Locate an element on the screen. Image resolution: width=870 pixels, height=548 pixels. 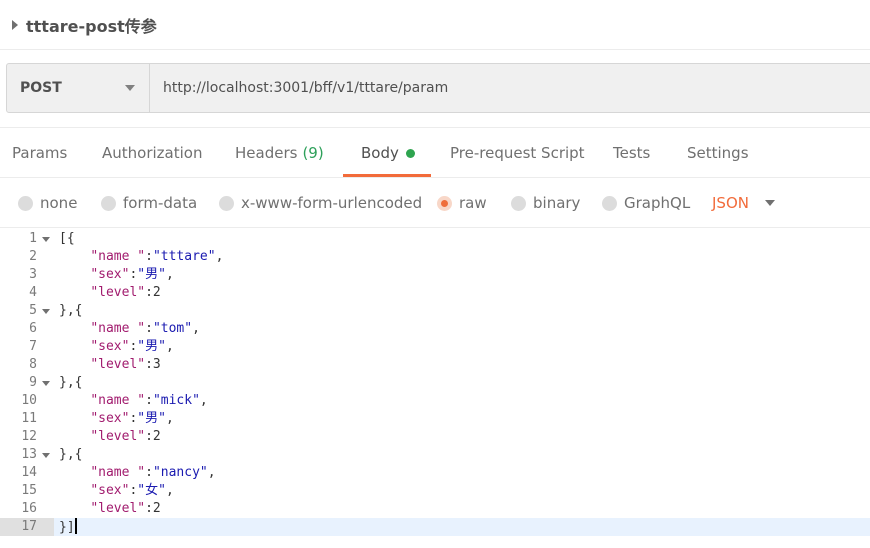
line-gutter: 13 is located at coordinates (27, 455).